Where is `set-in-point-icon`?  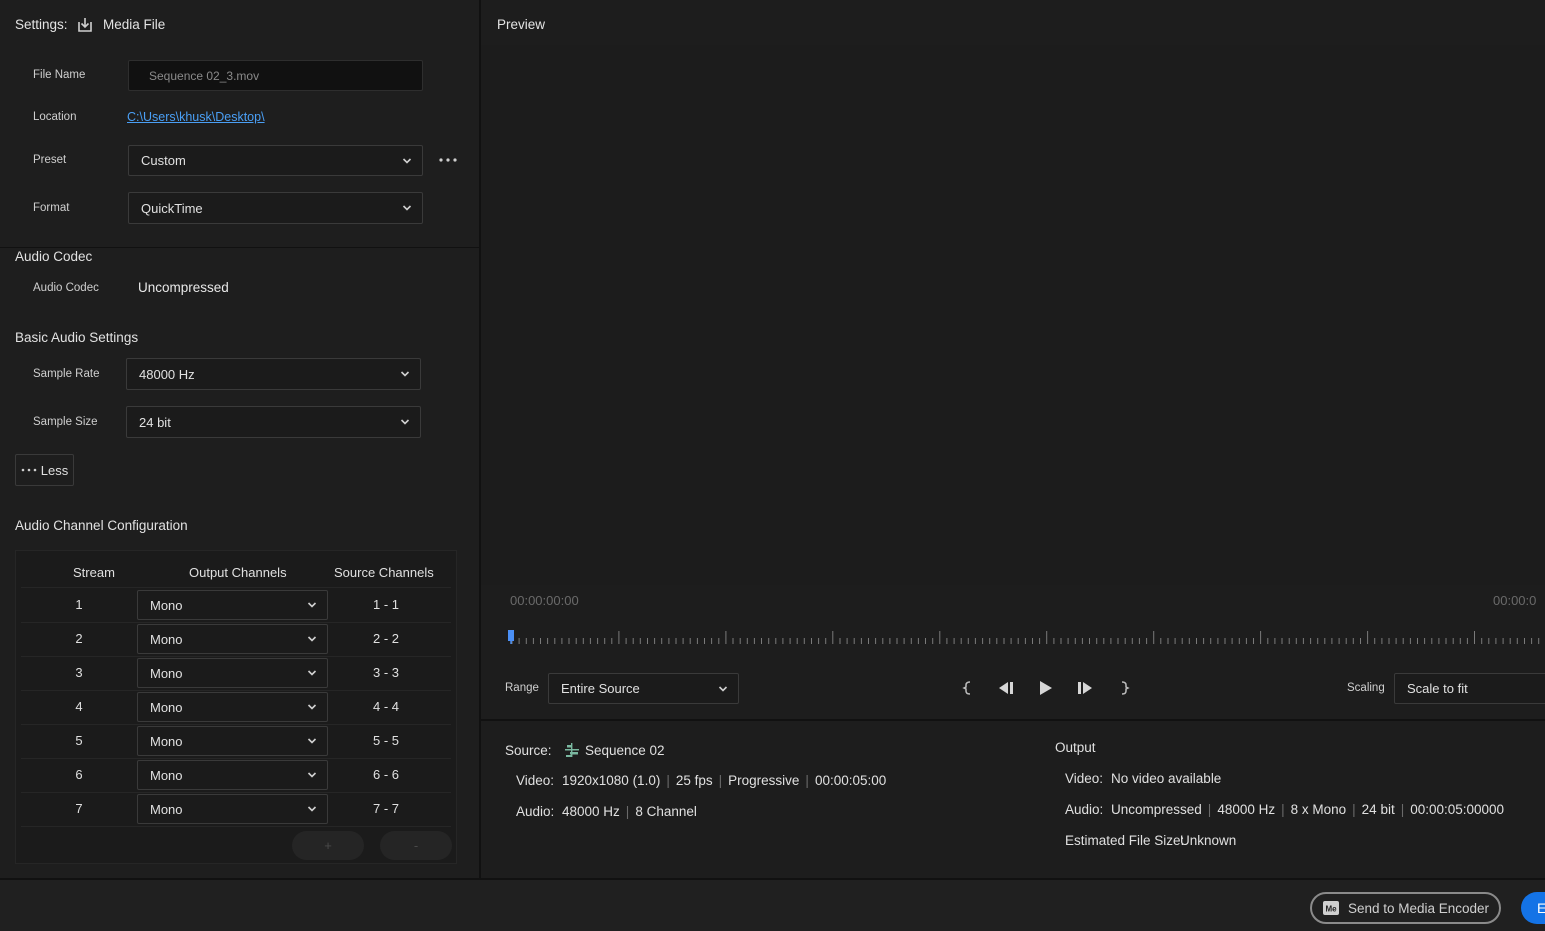
set-in-point-icon is located at coordinates (968, 688).